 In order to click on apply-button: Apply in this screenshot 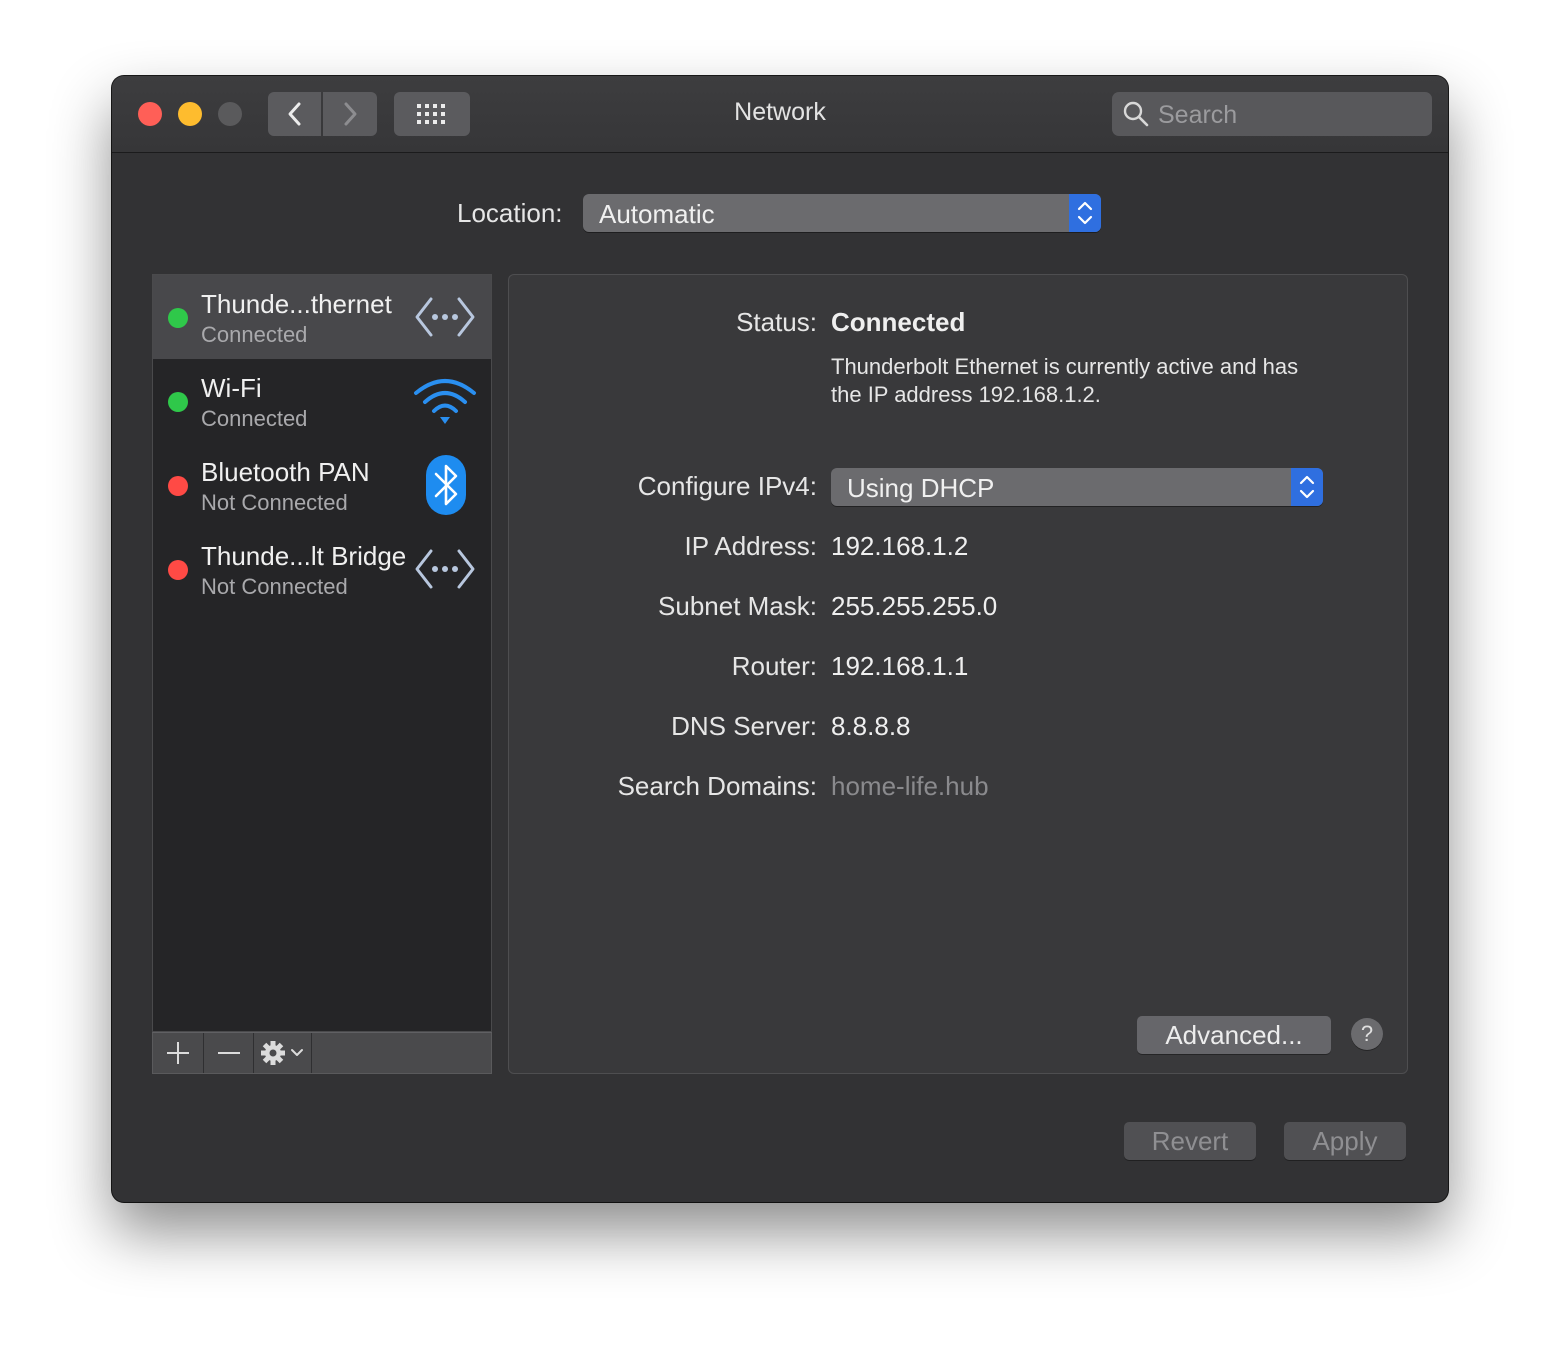, I will do `click(1345, 1141)`.